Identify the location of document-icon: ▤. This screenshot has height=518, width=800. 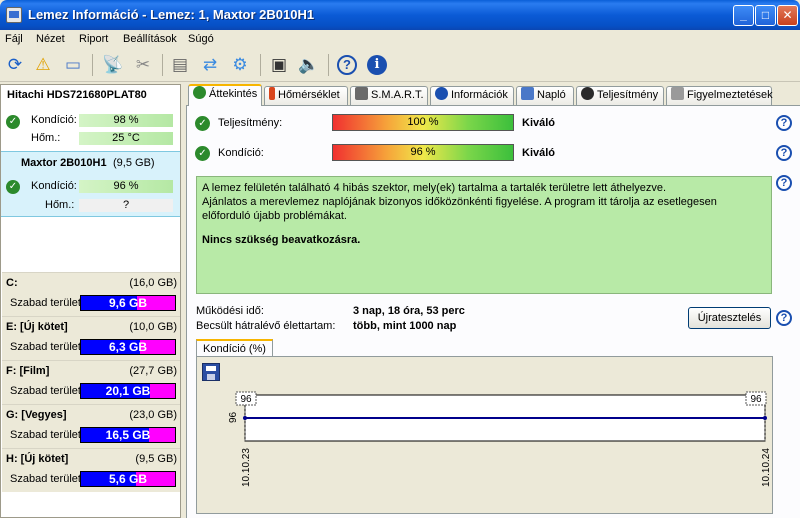
(180, 65).